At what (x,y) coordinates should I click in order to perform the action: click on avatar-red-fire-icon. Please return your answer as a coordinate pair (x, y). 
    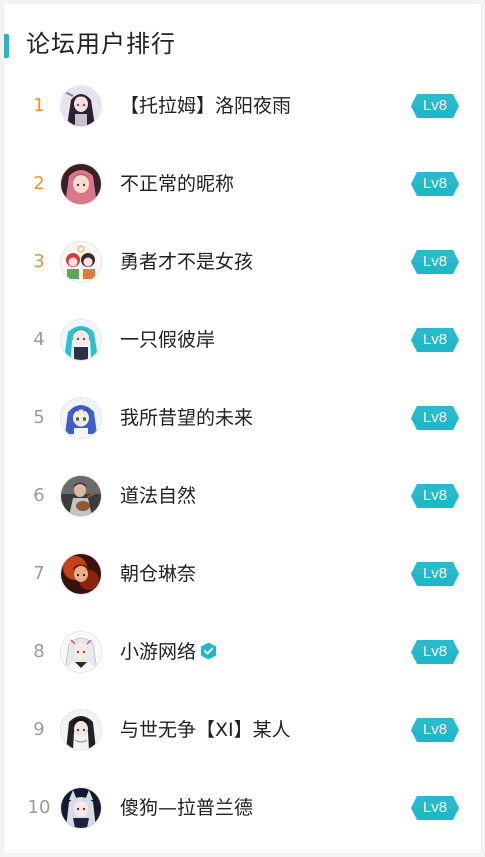
    Looking at the image, I should click on (81, 574).